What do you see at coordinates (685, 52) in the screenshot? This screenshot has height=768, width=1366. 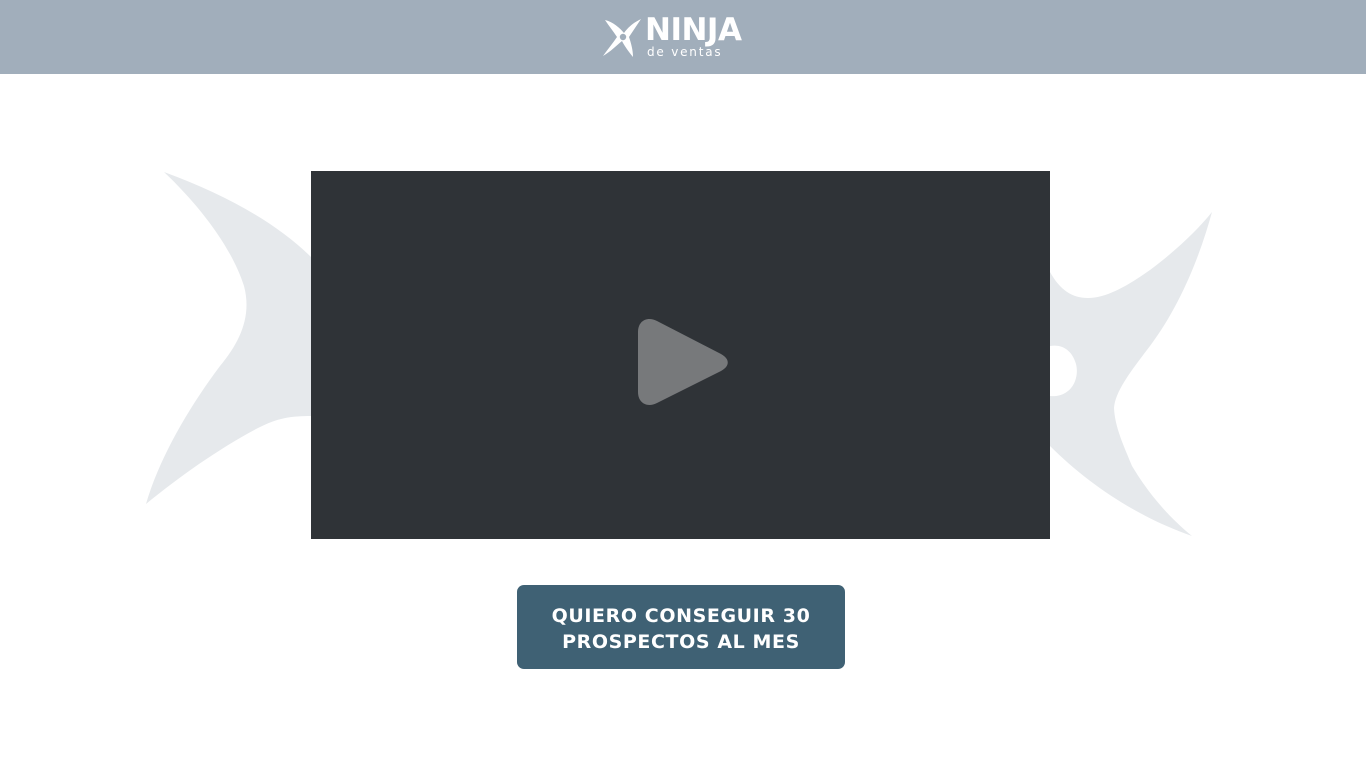 I see `logo-subtitle: de ventas` at bounding box center [685, 52].